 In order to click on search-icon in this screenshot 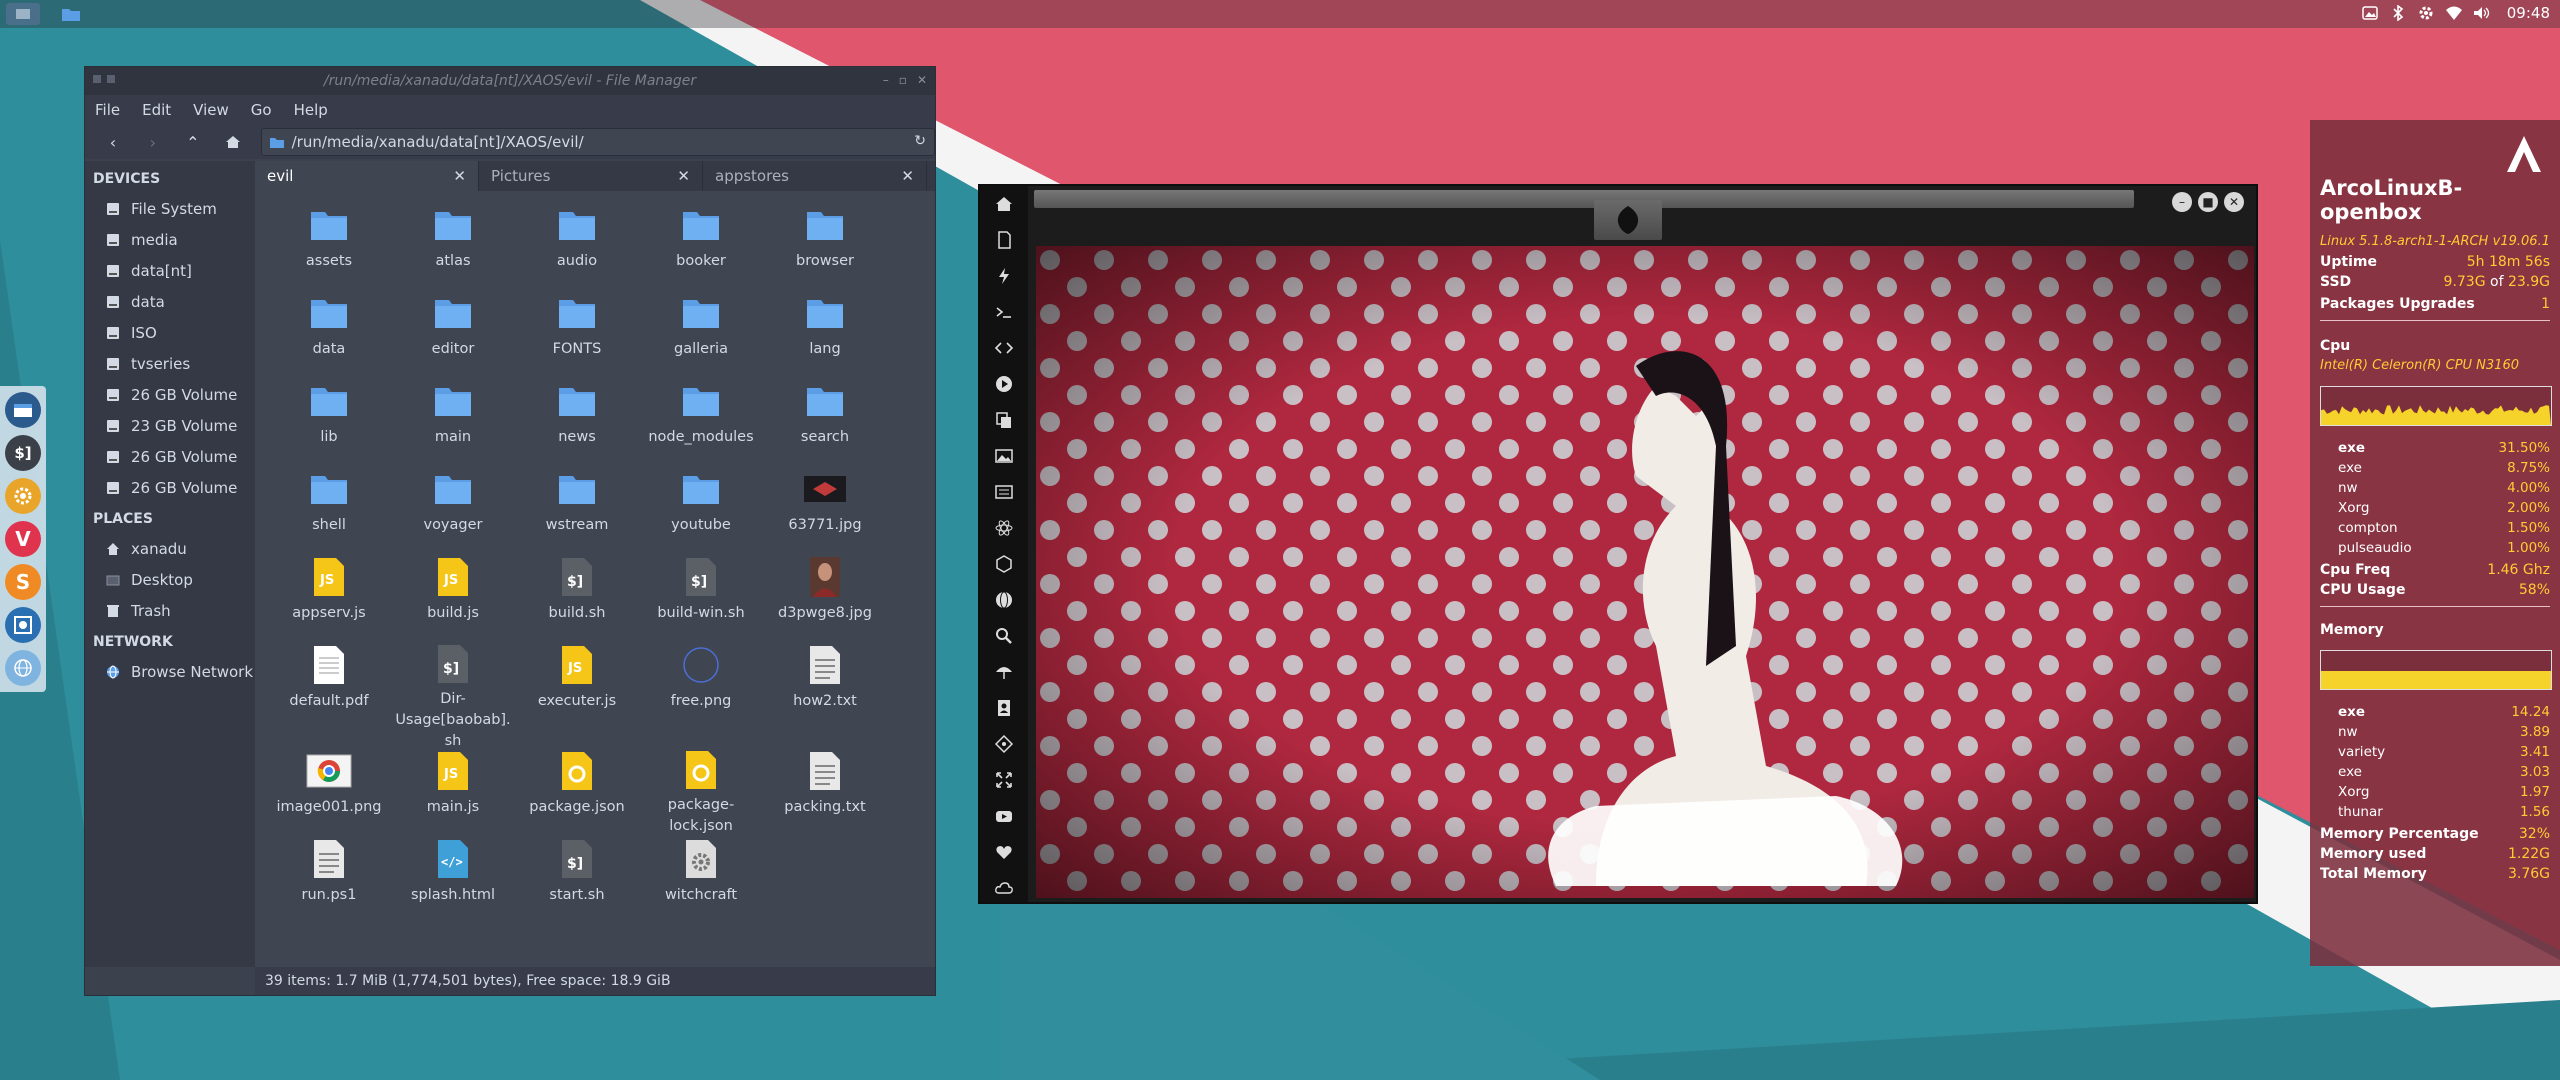, I will do `click(1004, 636)`.